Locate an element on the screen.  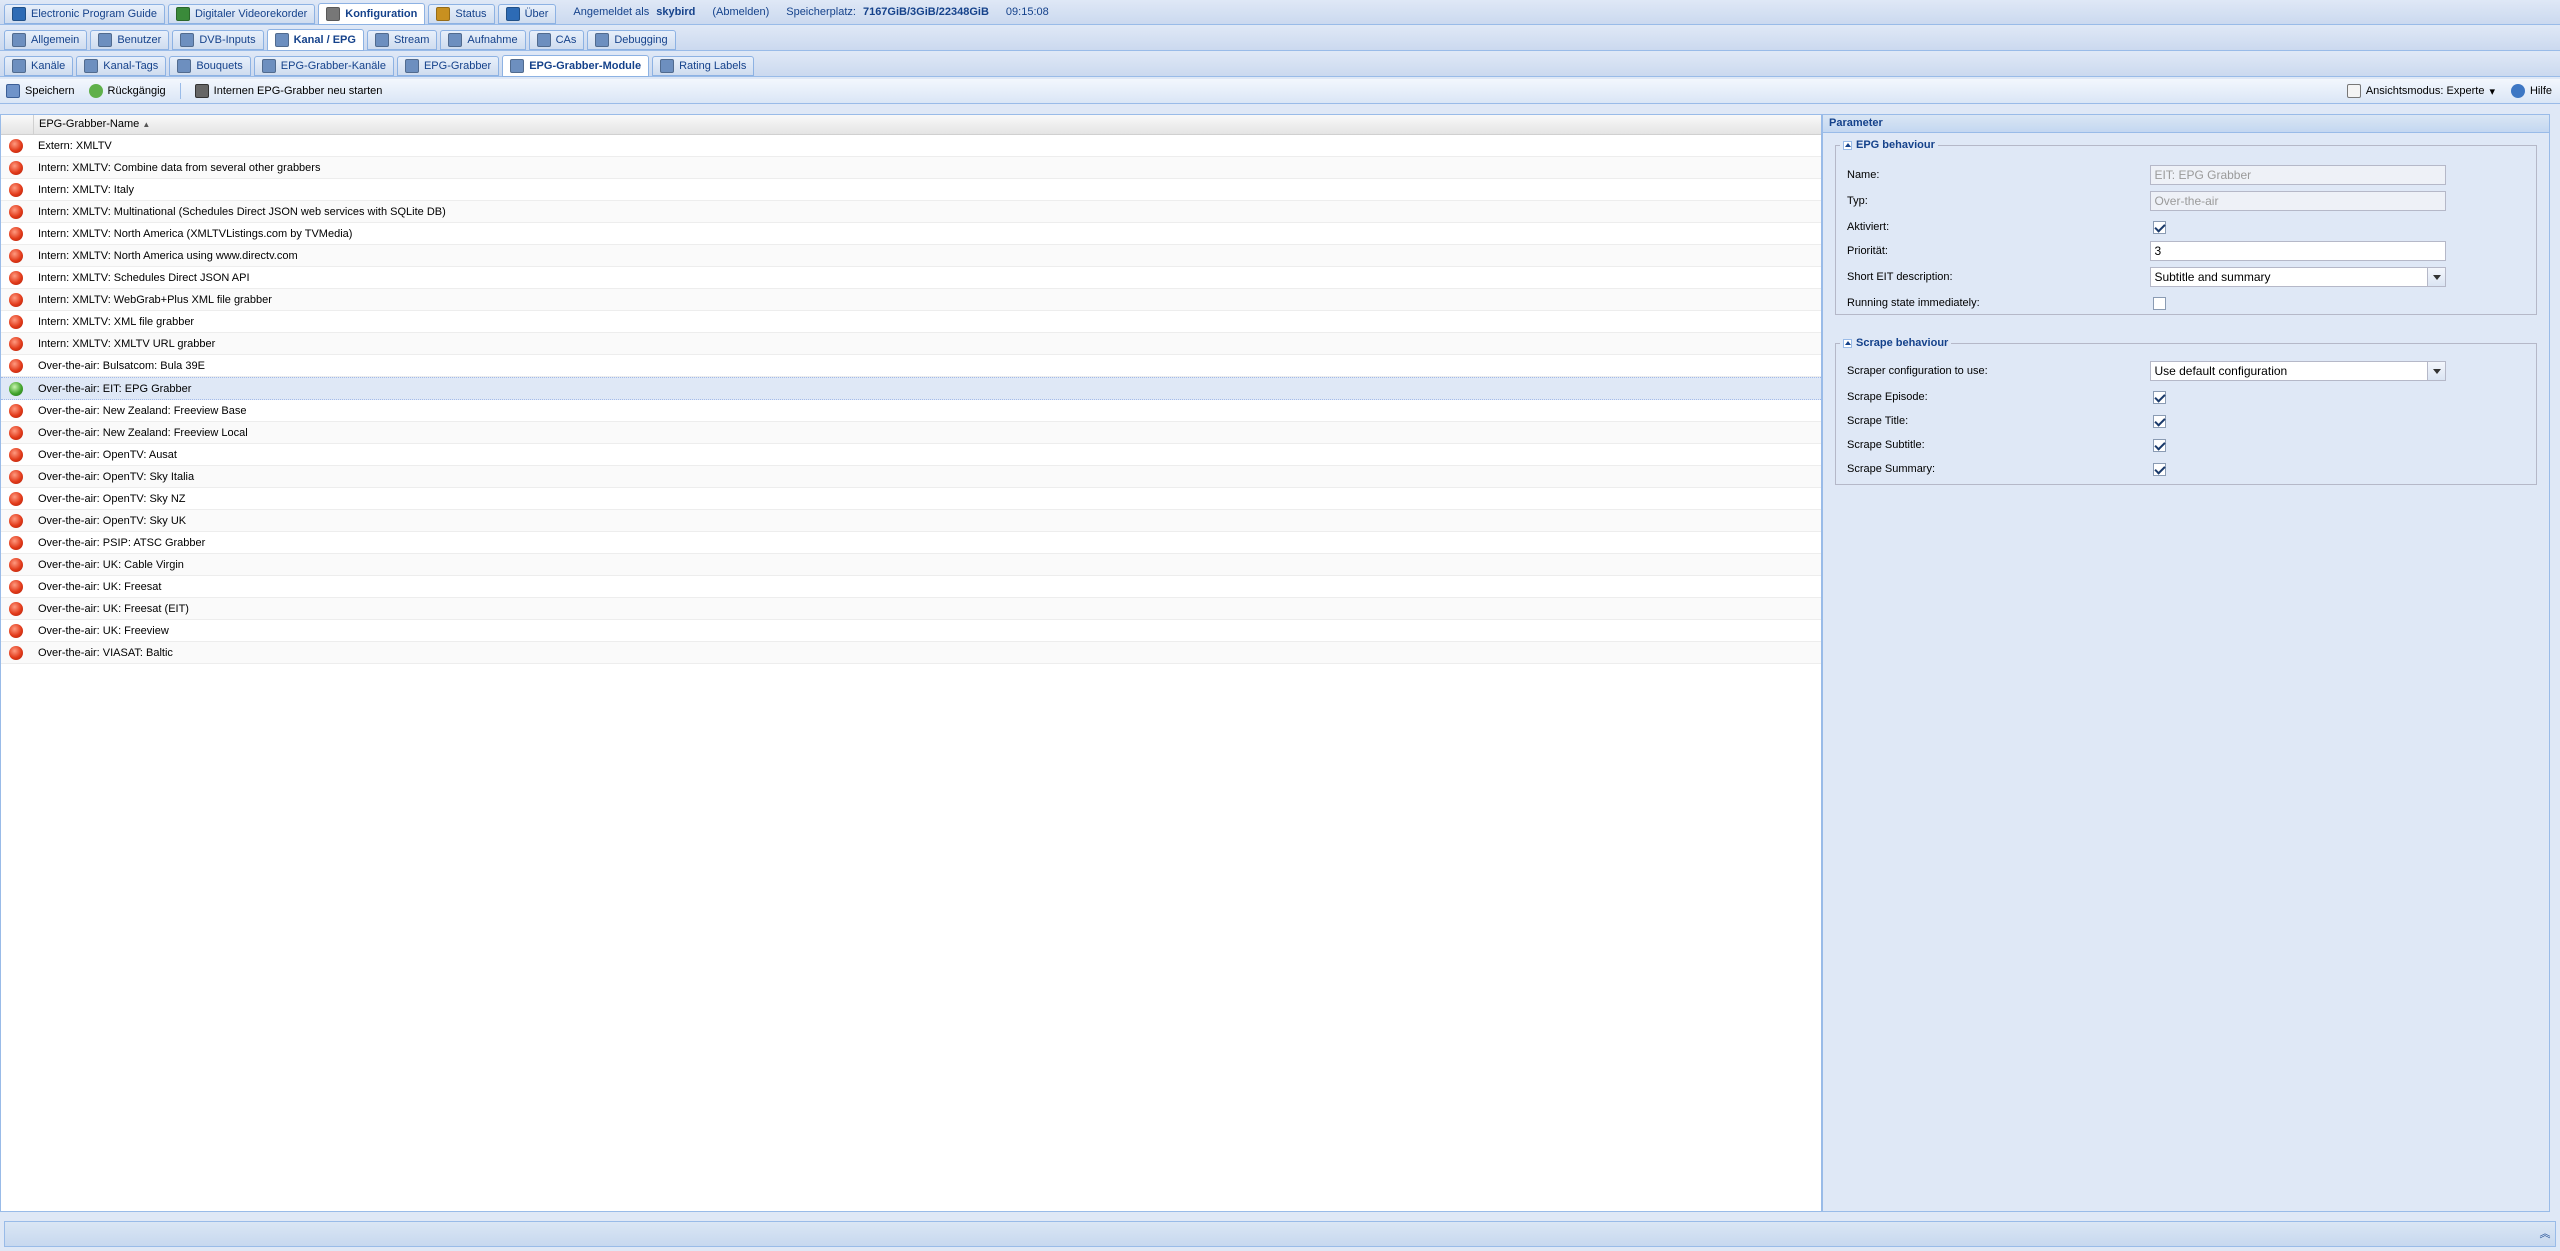
running-checkbox is located at coordinates (2159, 303).